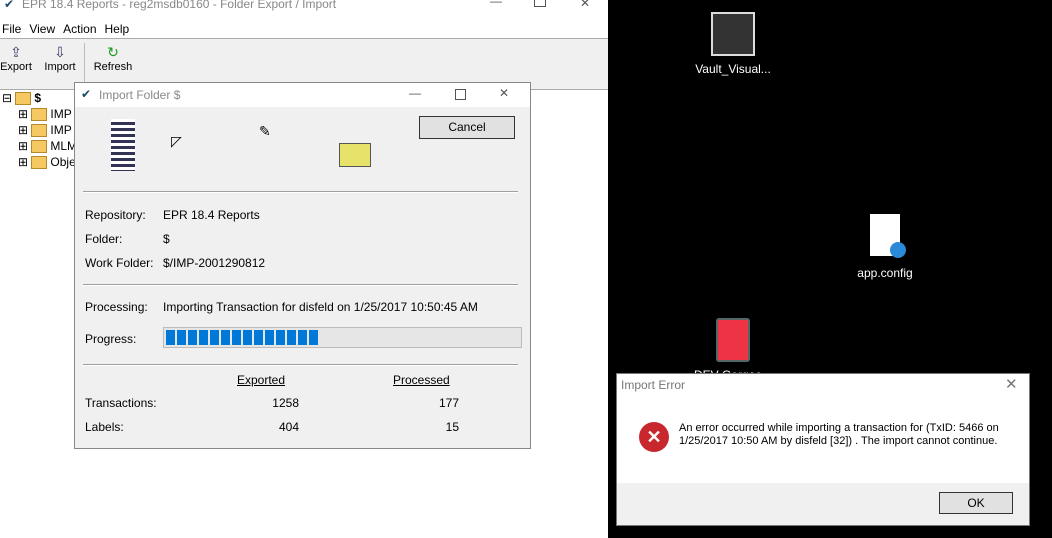 Image resolution: width=1052 pixels, height=538 pixels. What do you see at coordinates (104, 427) in the screenshot?
I see `labels-label: Labels:` at bounding box center [104, 427].